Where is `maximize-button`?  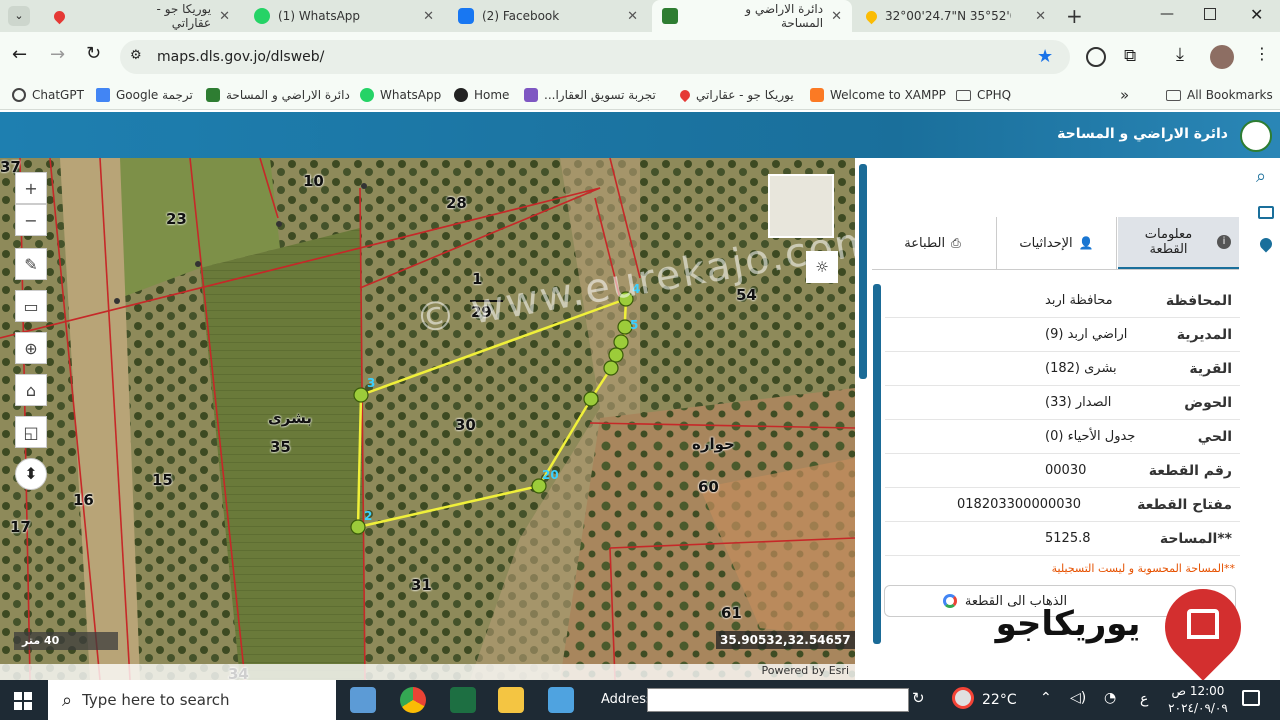 maximize-button is located at coordinates (1210, 14).